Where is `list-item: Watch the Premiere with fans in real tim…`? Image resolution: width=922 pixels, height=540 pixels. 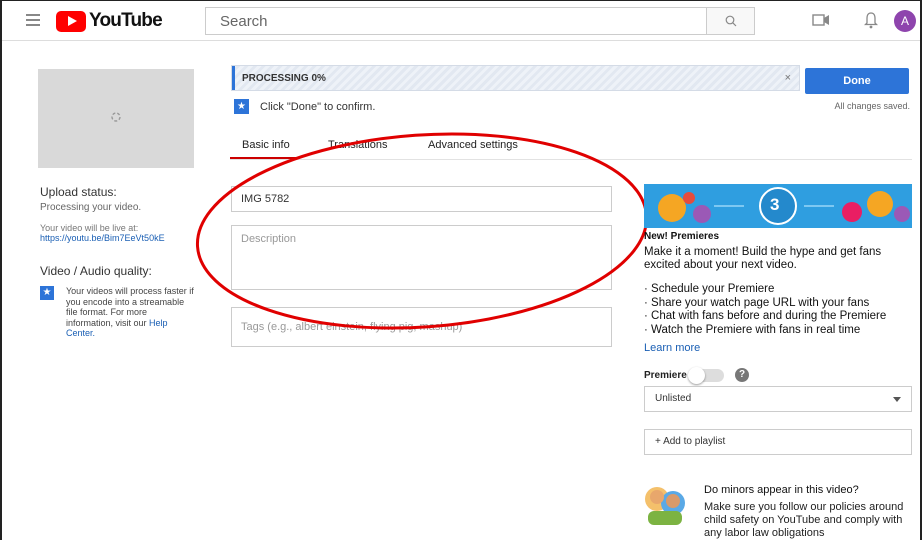
list-item: Watch the Premiere with fans in real tim… is located at coordinates (779, 331).